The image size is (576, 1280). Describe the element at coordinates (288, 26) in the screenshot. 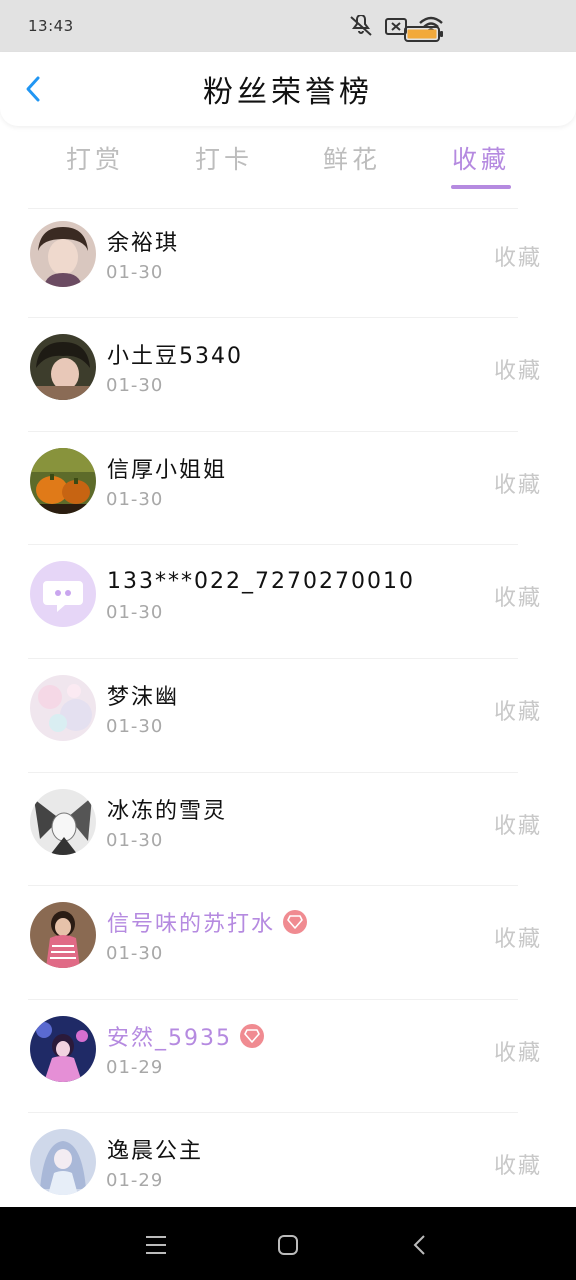

I see `status-bar: 13:43` at that location.